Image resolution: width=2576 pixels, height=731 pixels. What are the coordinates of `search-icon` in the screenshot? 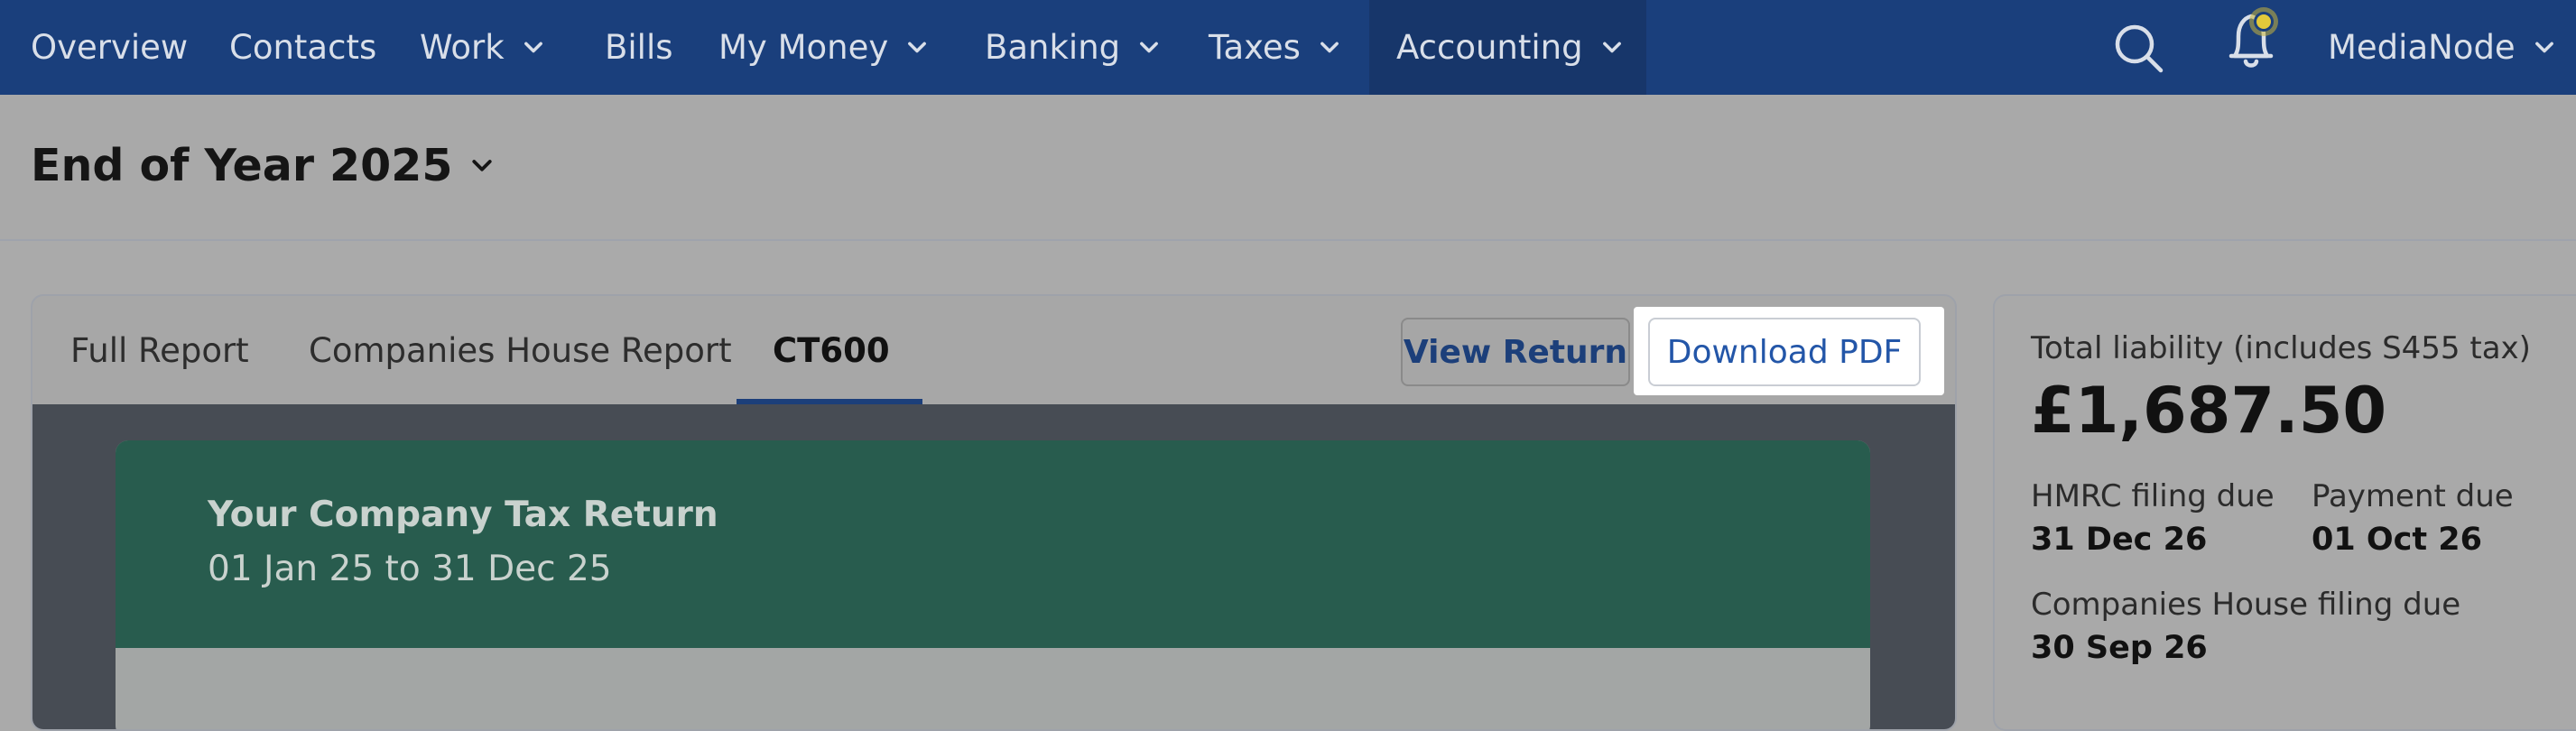 It's located at (2139, 49).